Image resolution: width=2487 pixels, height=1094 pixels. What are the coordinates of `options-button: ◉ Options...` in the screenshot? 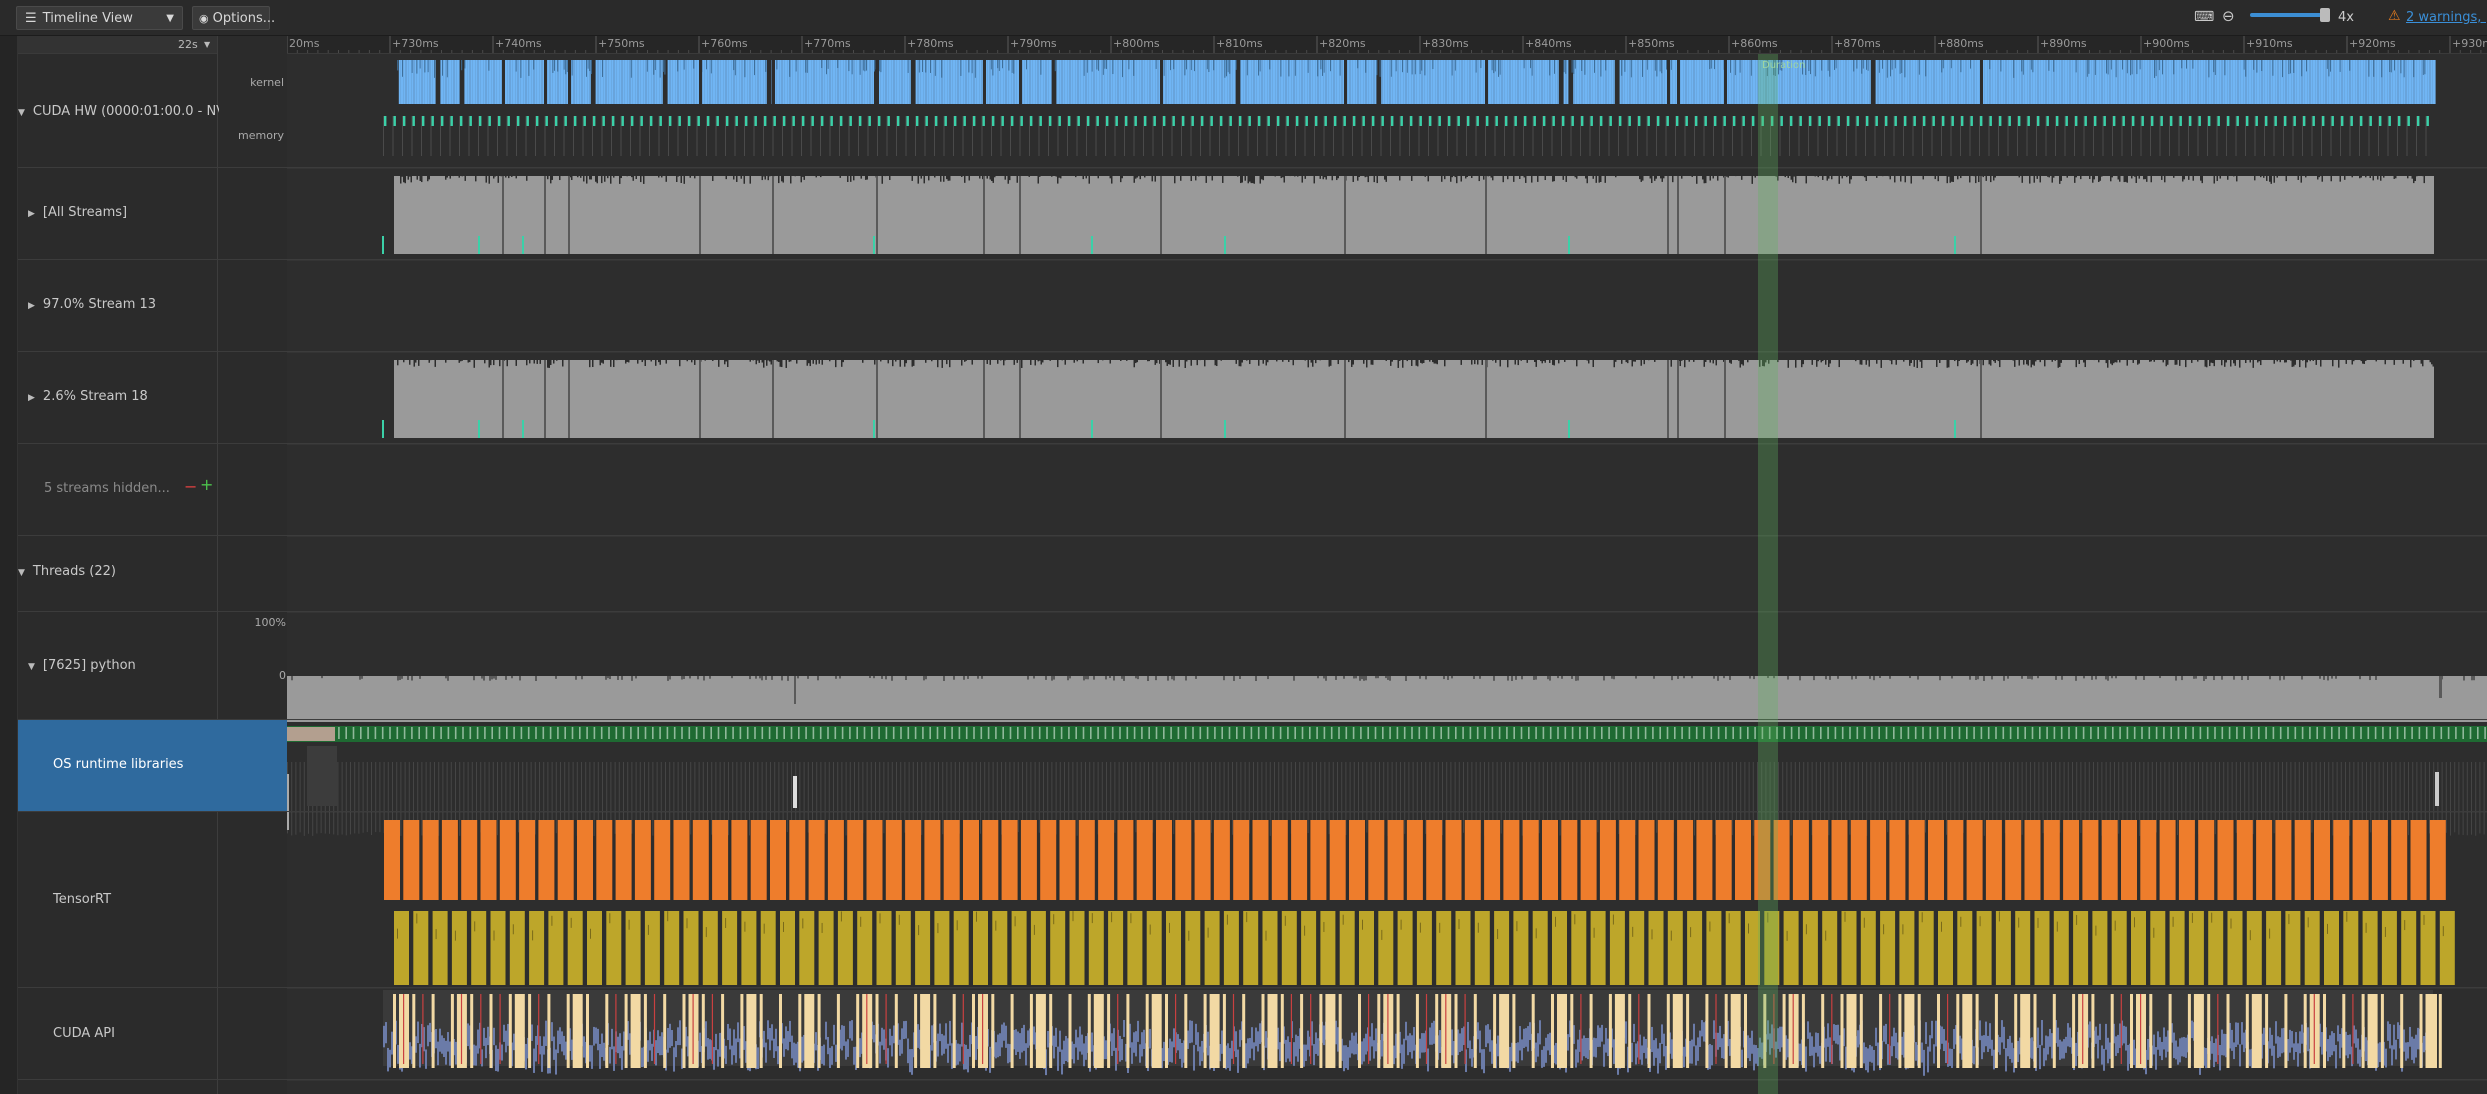 It's located at (233, 18).